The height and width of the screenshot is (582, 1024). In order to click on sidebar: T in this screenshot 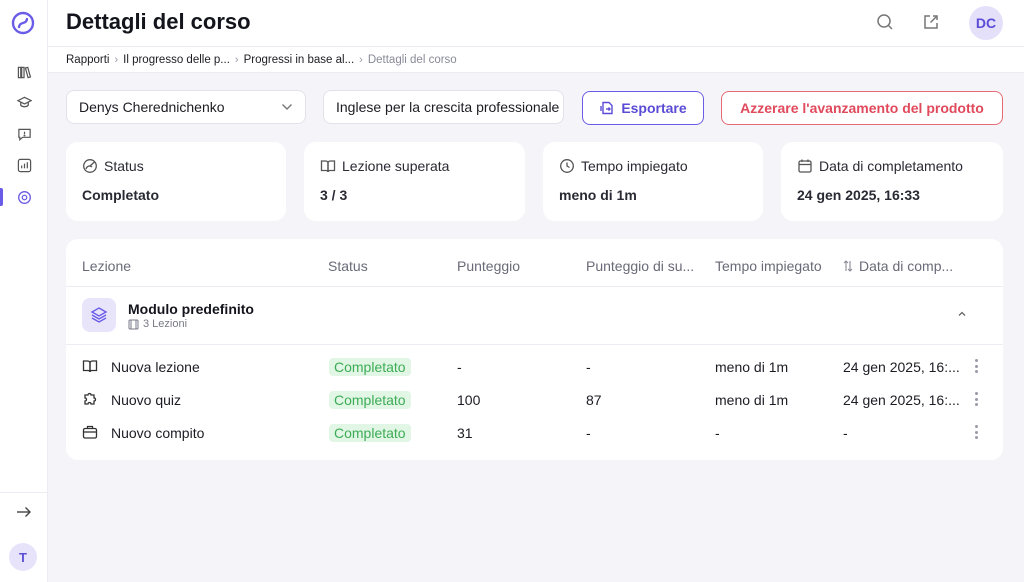, I will do `click(24, 291)`.